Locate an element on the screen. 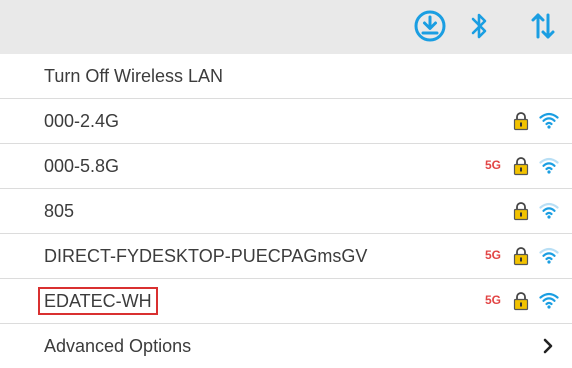  network-item: 000-2.4G is located at coordinates (286, 121).